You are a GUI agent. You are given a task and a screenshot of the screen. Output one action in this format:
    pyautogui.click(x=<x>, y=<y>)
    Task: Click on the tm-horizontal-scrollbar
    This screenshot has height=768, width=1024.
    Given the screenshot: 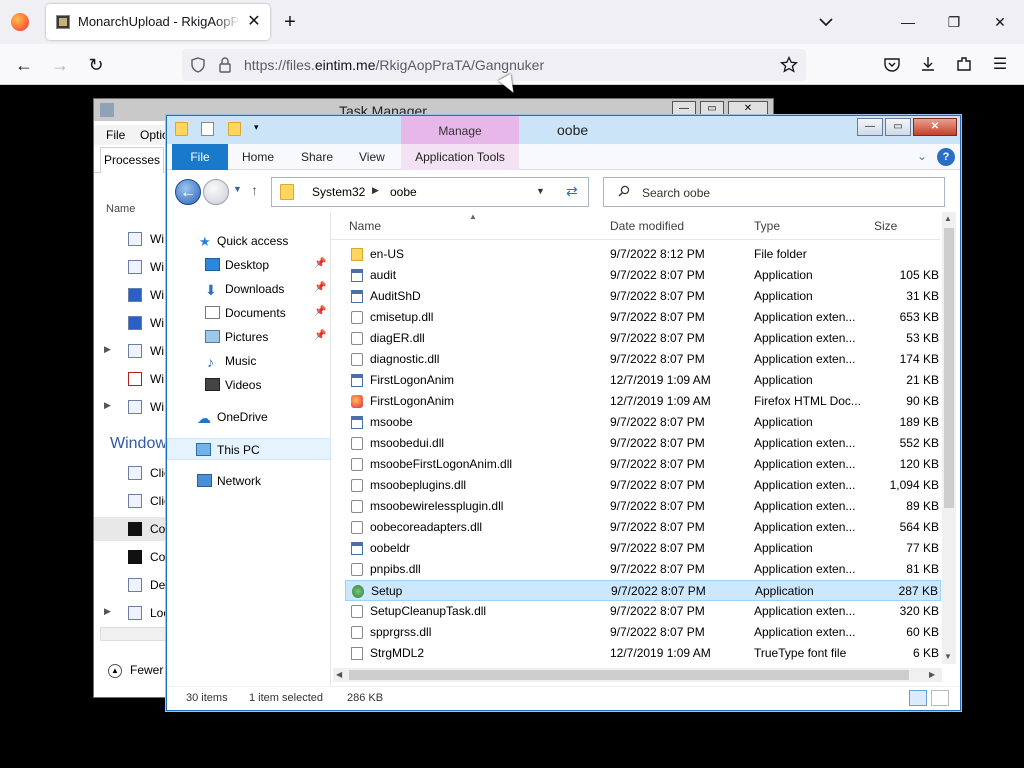 What is the action you would take?
    pyautogui.click(x=135, y=634)
    